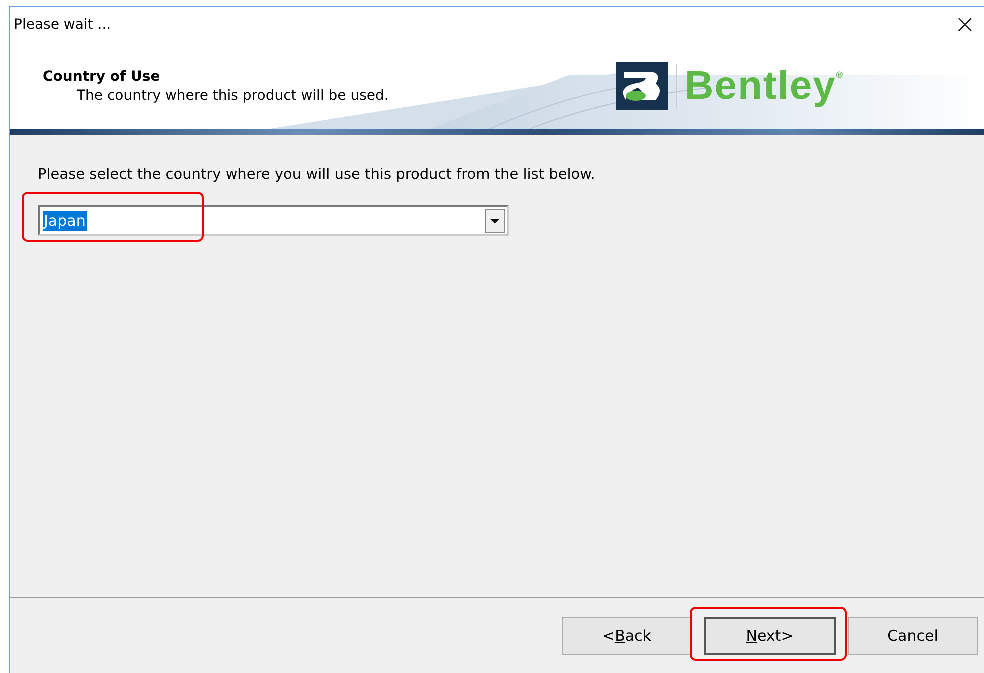 The height and width of the screenshot is (673, 984). I want to click on close-button: ×, so click(965, 25).